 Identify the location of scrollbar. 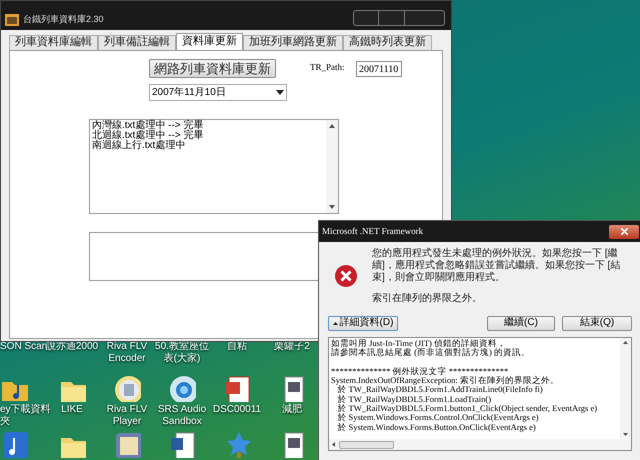
(332, 166).